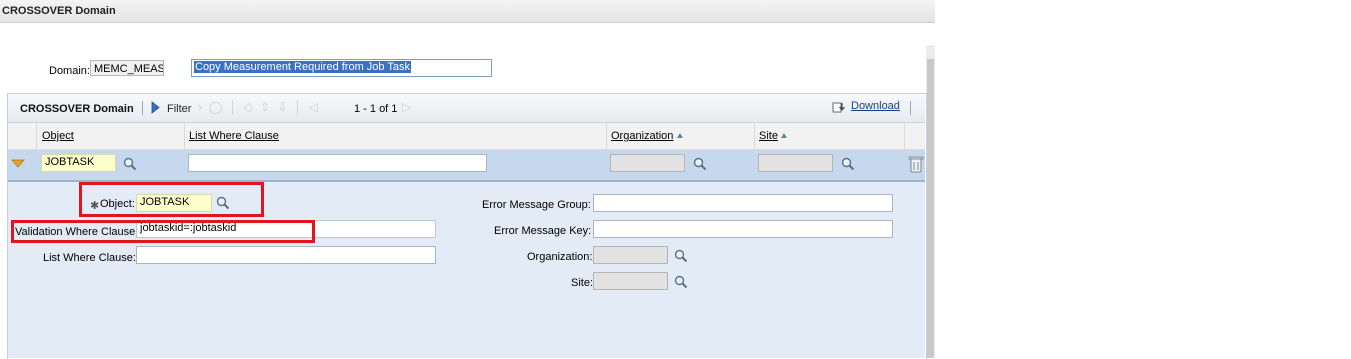  What do you see at coordinates (89, 258) in the screenshot?
I see `detail-list-where-label: List Where Clause:` at bounding box center [89, 258].